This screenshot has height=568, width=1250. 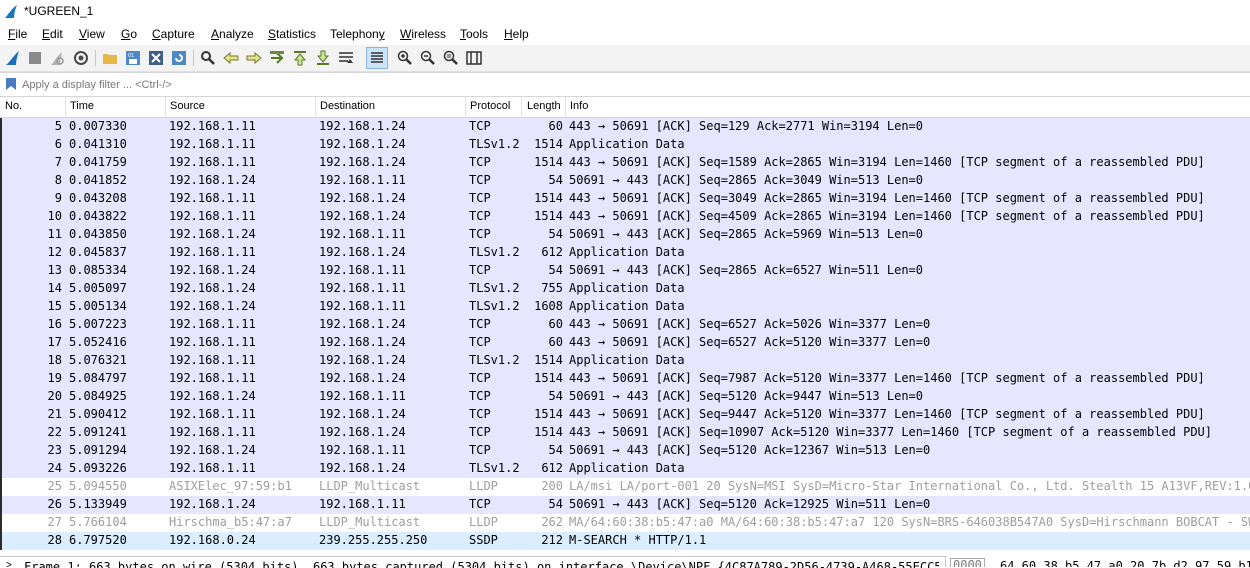 I want to click on packet-bytes-pane: 0000 64 60 38 b5 47 a0 20 7b d2 97 59 b1, so click(x=1097, y=561).